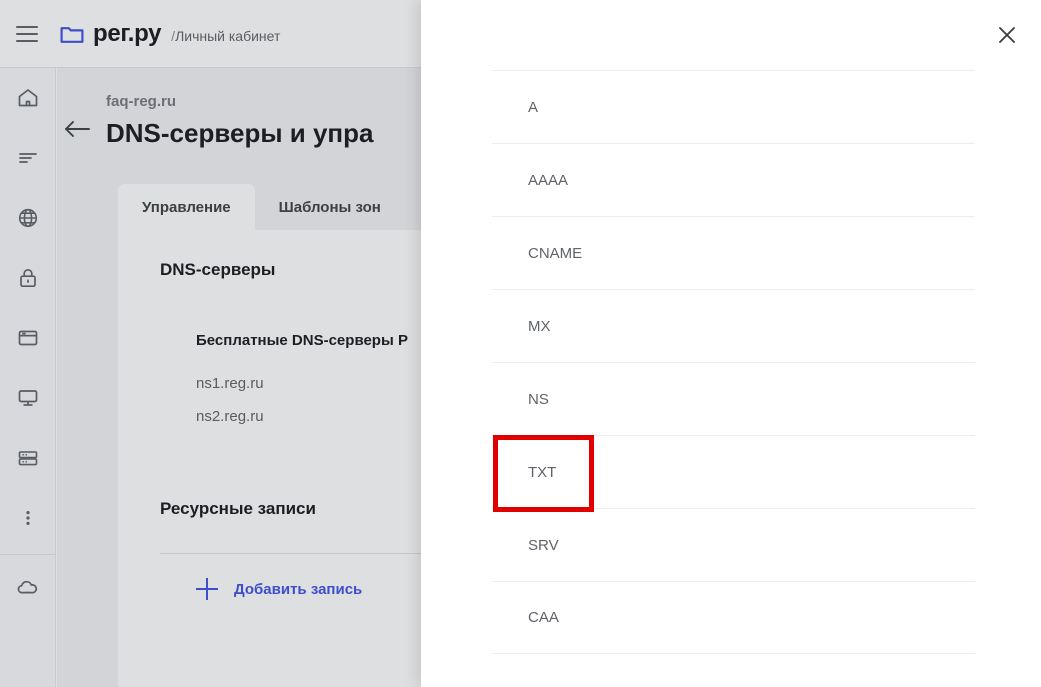 The width and height of the screenshot is (1041, 687). I want to click on record-type-option: CAA, so click(733, 617).